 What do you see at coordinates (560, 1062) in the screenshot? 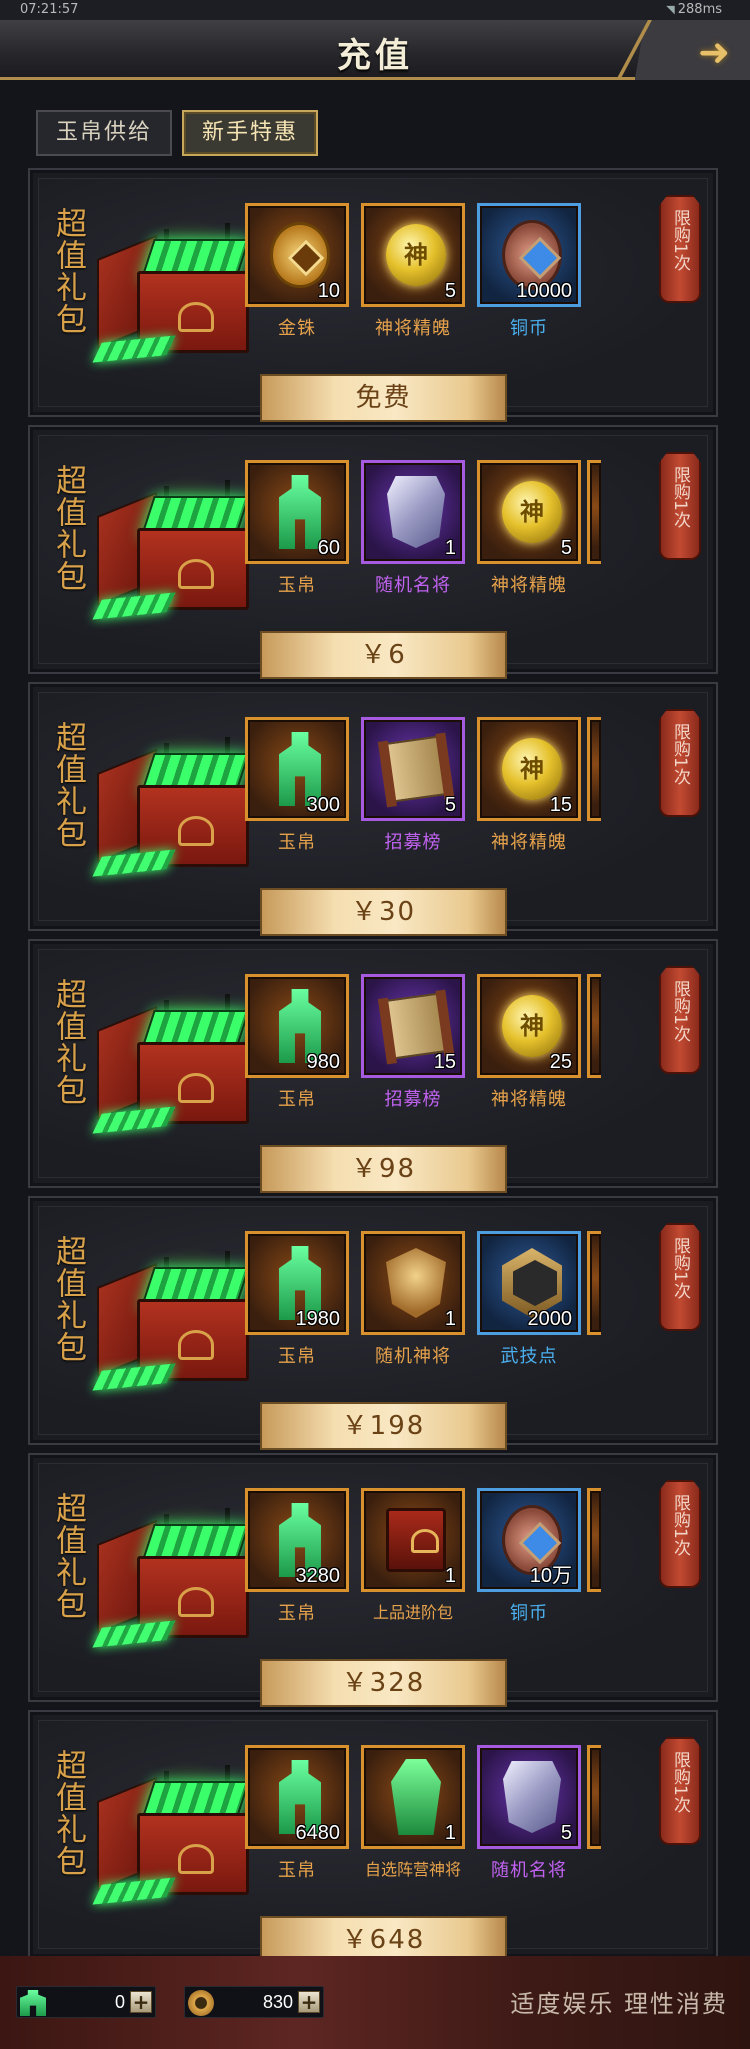
I see `item-count: 25` at bounding box center [560, 1062].